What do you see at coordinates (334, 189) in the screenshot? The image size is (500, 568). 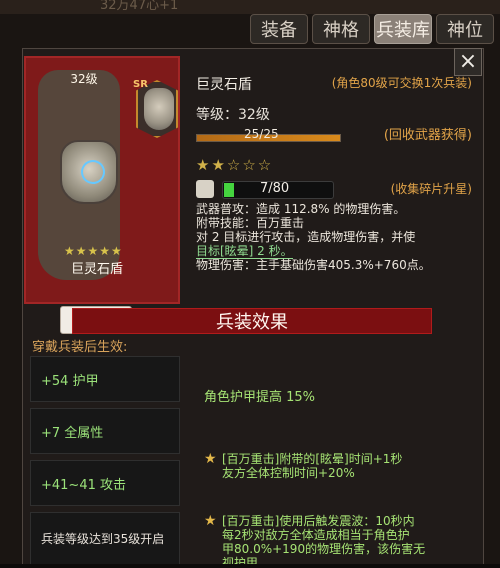 I see `fragment-row: 7/80 (收集碎片升星)` at bounding box center [334, 189].